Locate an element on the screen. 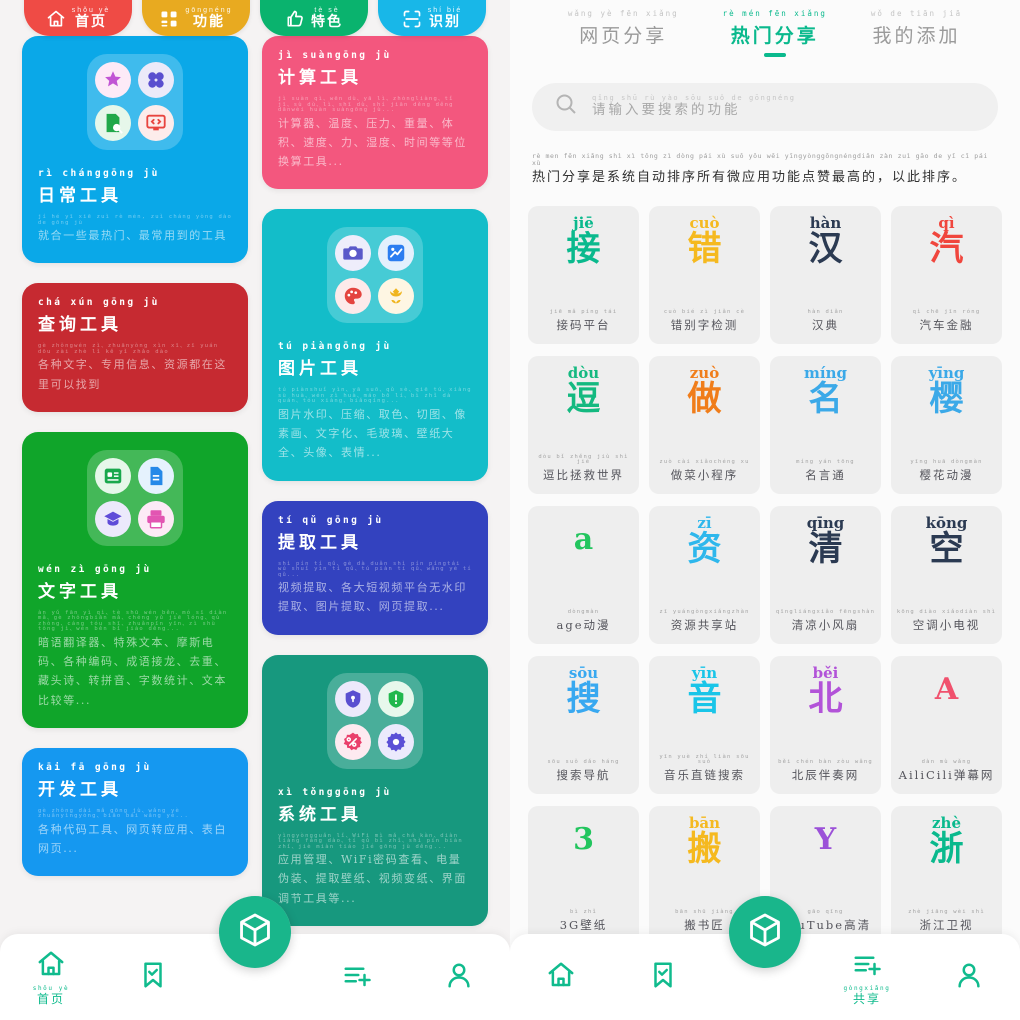 The image size is (1020, 1020). app-name-block: jiē mǎ píng tái 接码平台 is located at coordinates (584, 322).